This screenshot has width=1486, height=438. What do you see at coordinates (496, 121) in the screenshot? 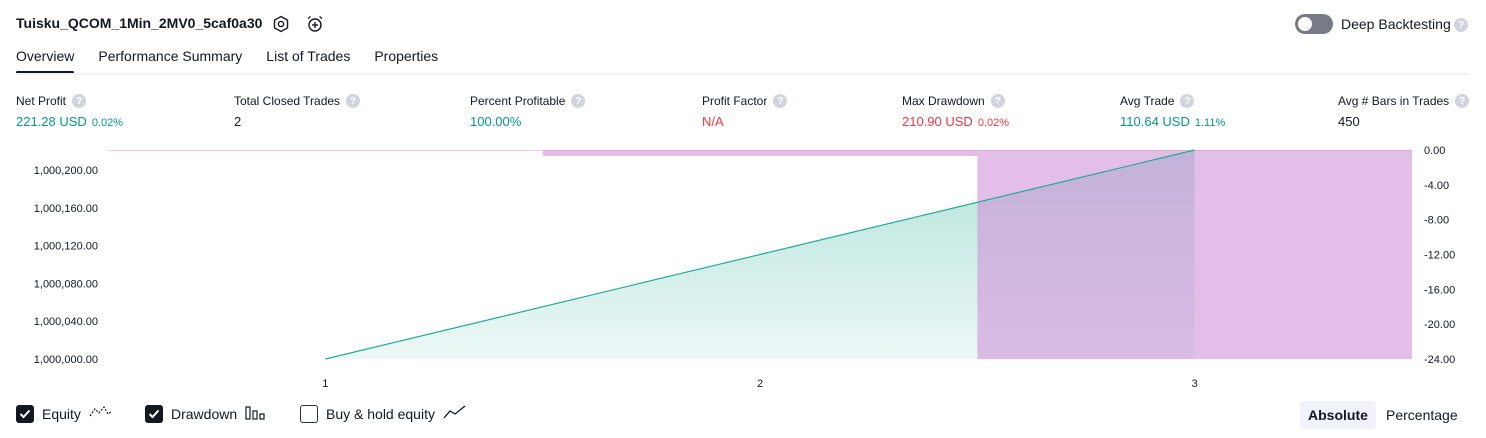
I see `metric-value: 100.00%` at bounding box center [496, 121].